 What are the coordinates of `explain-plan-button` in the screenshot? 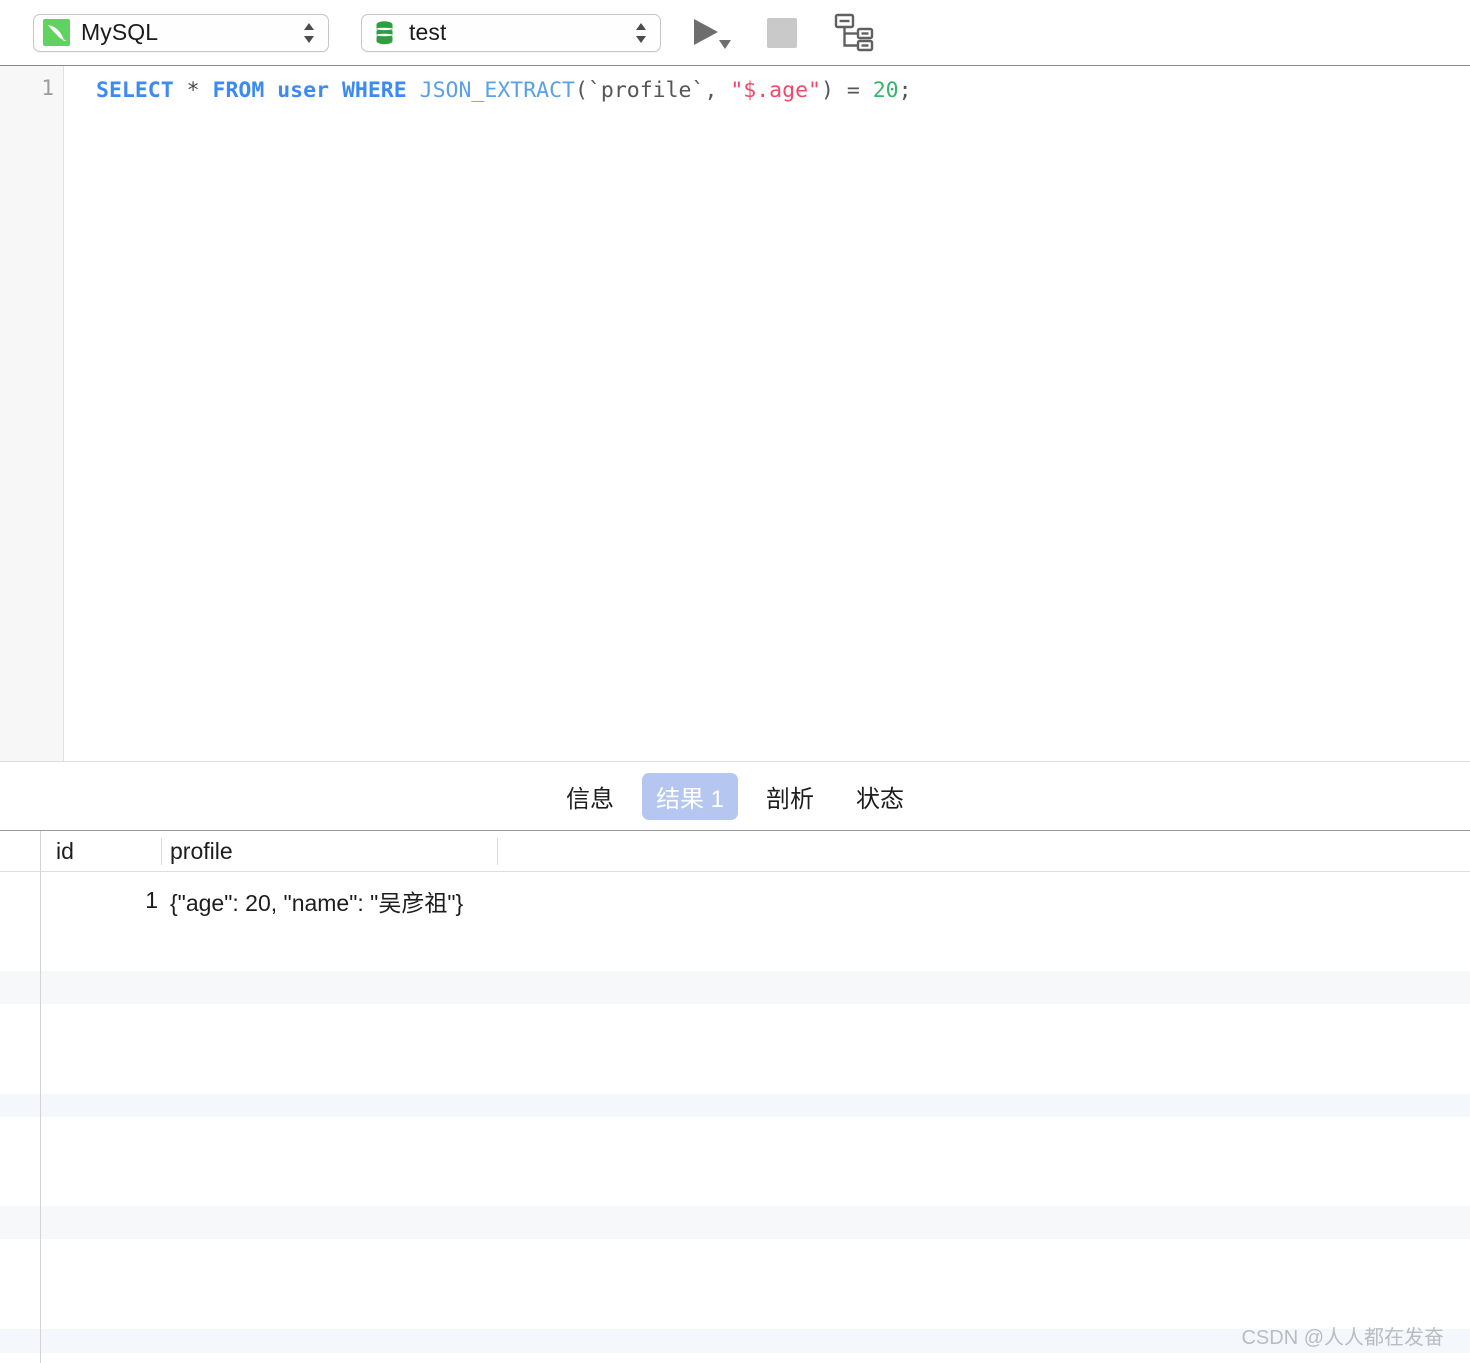 It's located at (854, 33).